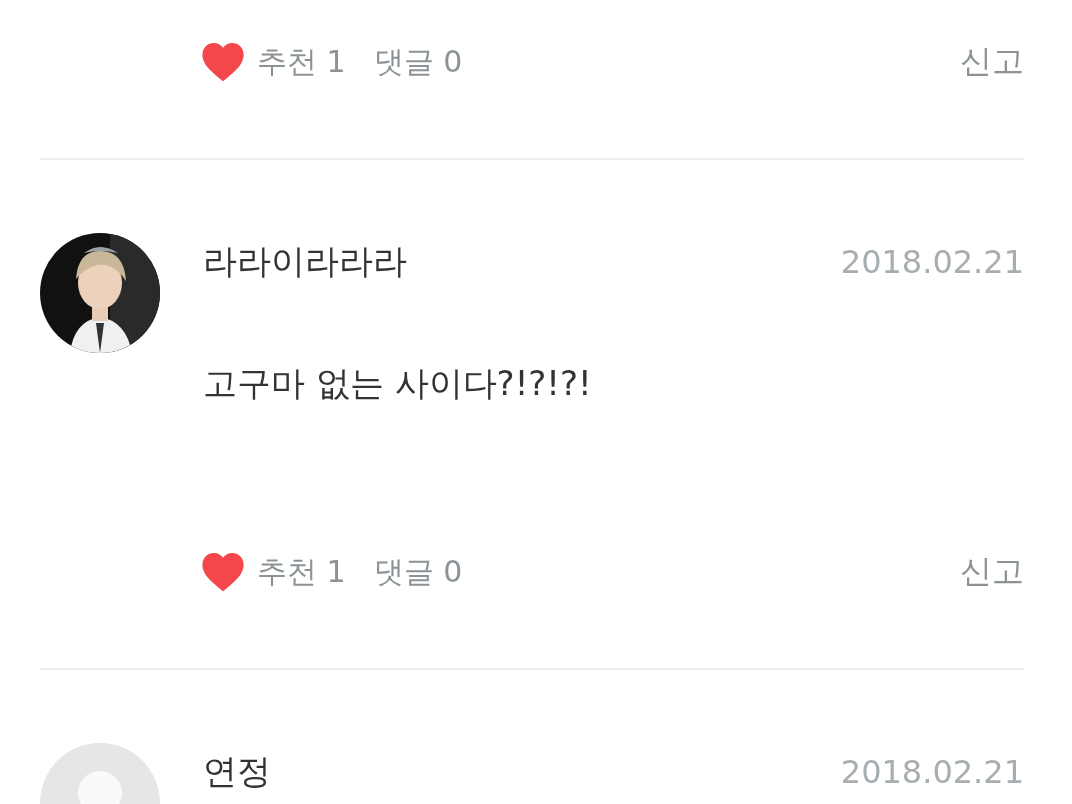 The image size is (1072, 804). What do you see at coordinates (237, 771) in the screenshot?
I see `author-name: 연정` at bounding box center [237, 771].